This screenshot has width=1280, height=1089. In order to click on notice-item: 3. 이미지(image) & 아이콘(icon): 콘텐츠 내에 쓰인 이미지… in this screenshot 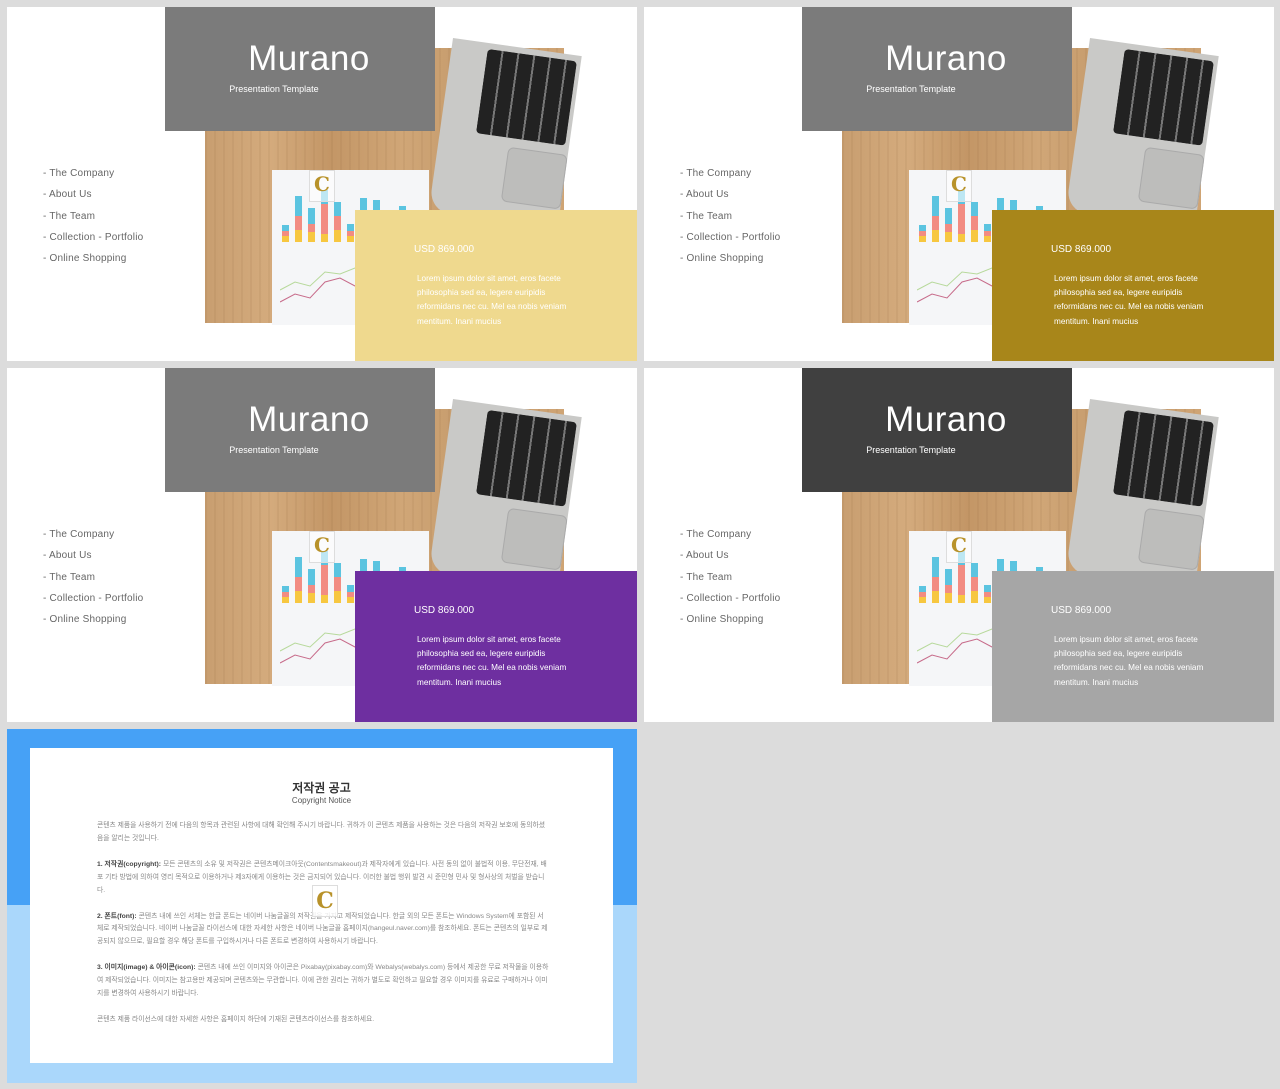, I will do `click(323, 981)`.